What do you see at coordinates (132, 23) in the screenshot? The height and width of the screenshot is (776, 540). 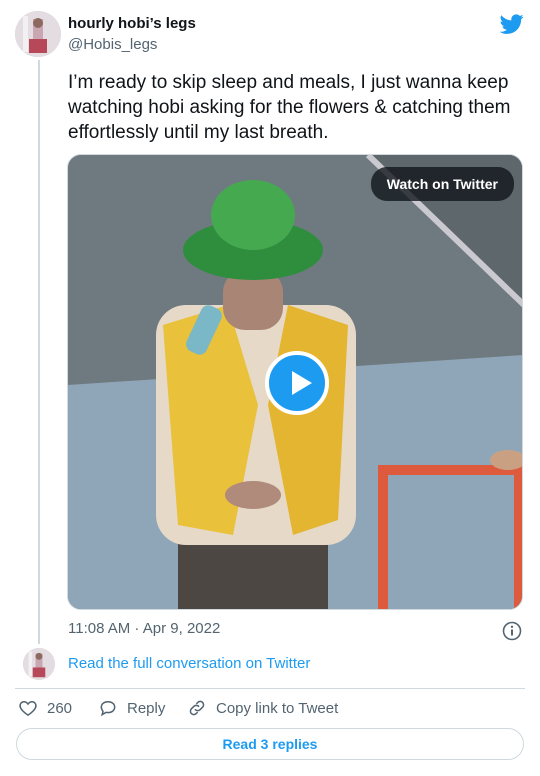 I see `author-display-name: hourly hobi’s legs` at bounding box center [132, 23].